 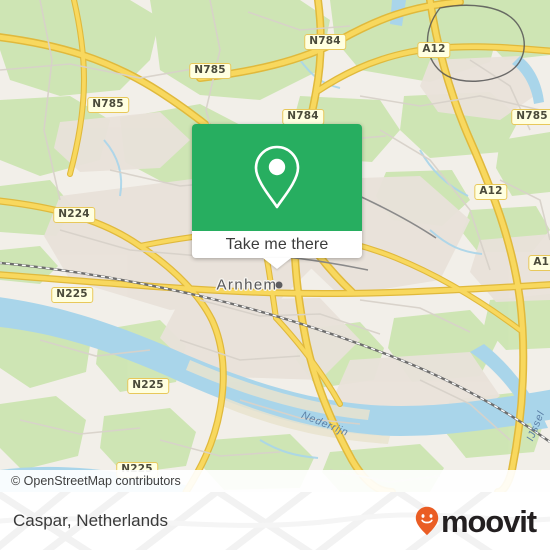 I want to click on moovit-wordmark: moovit, so click(x=488, y=521).